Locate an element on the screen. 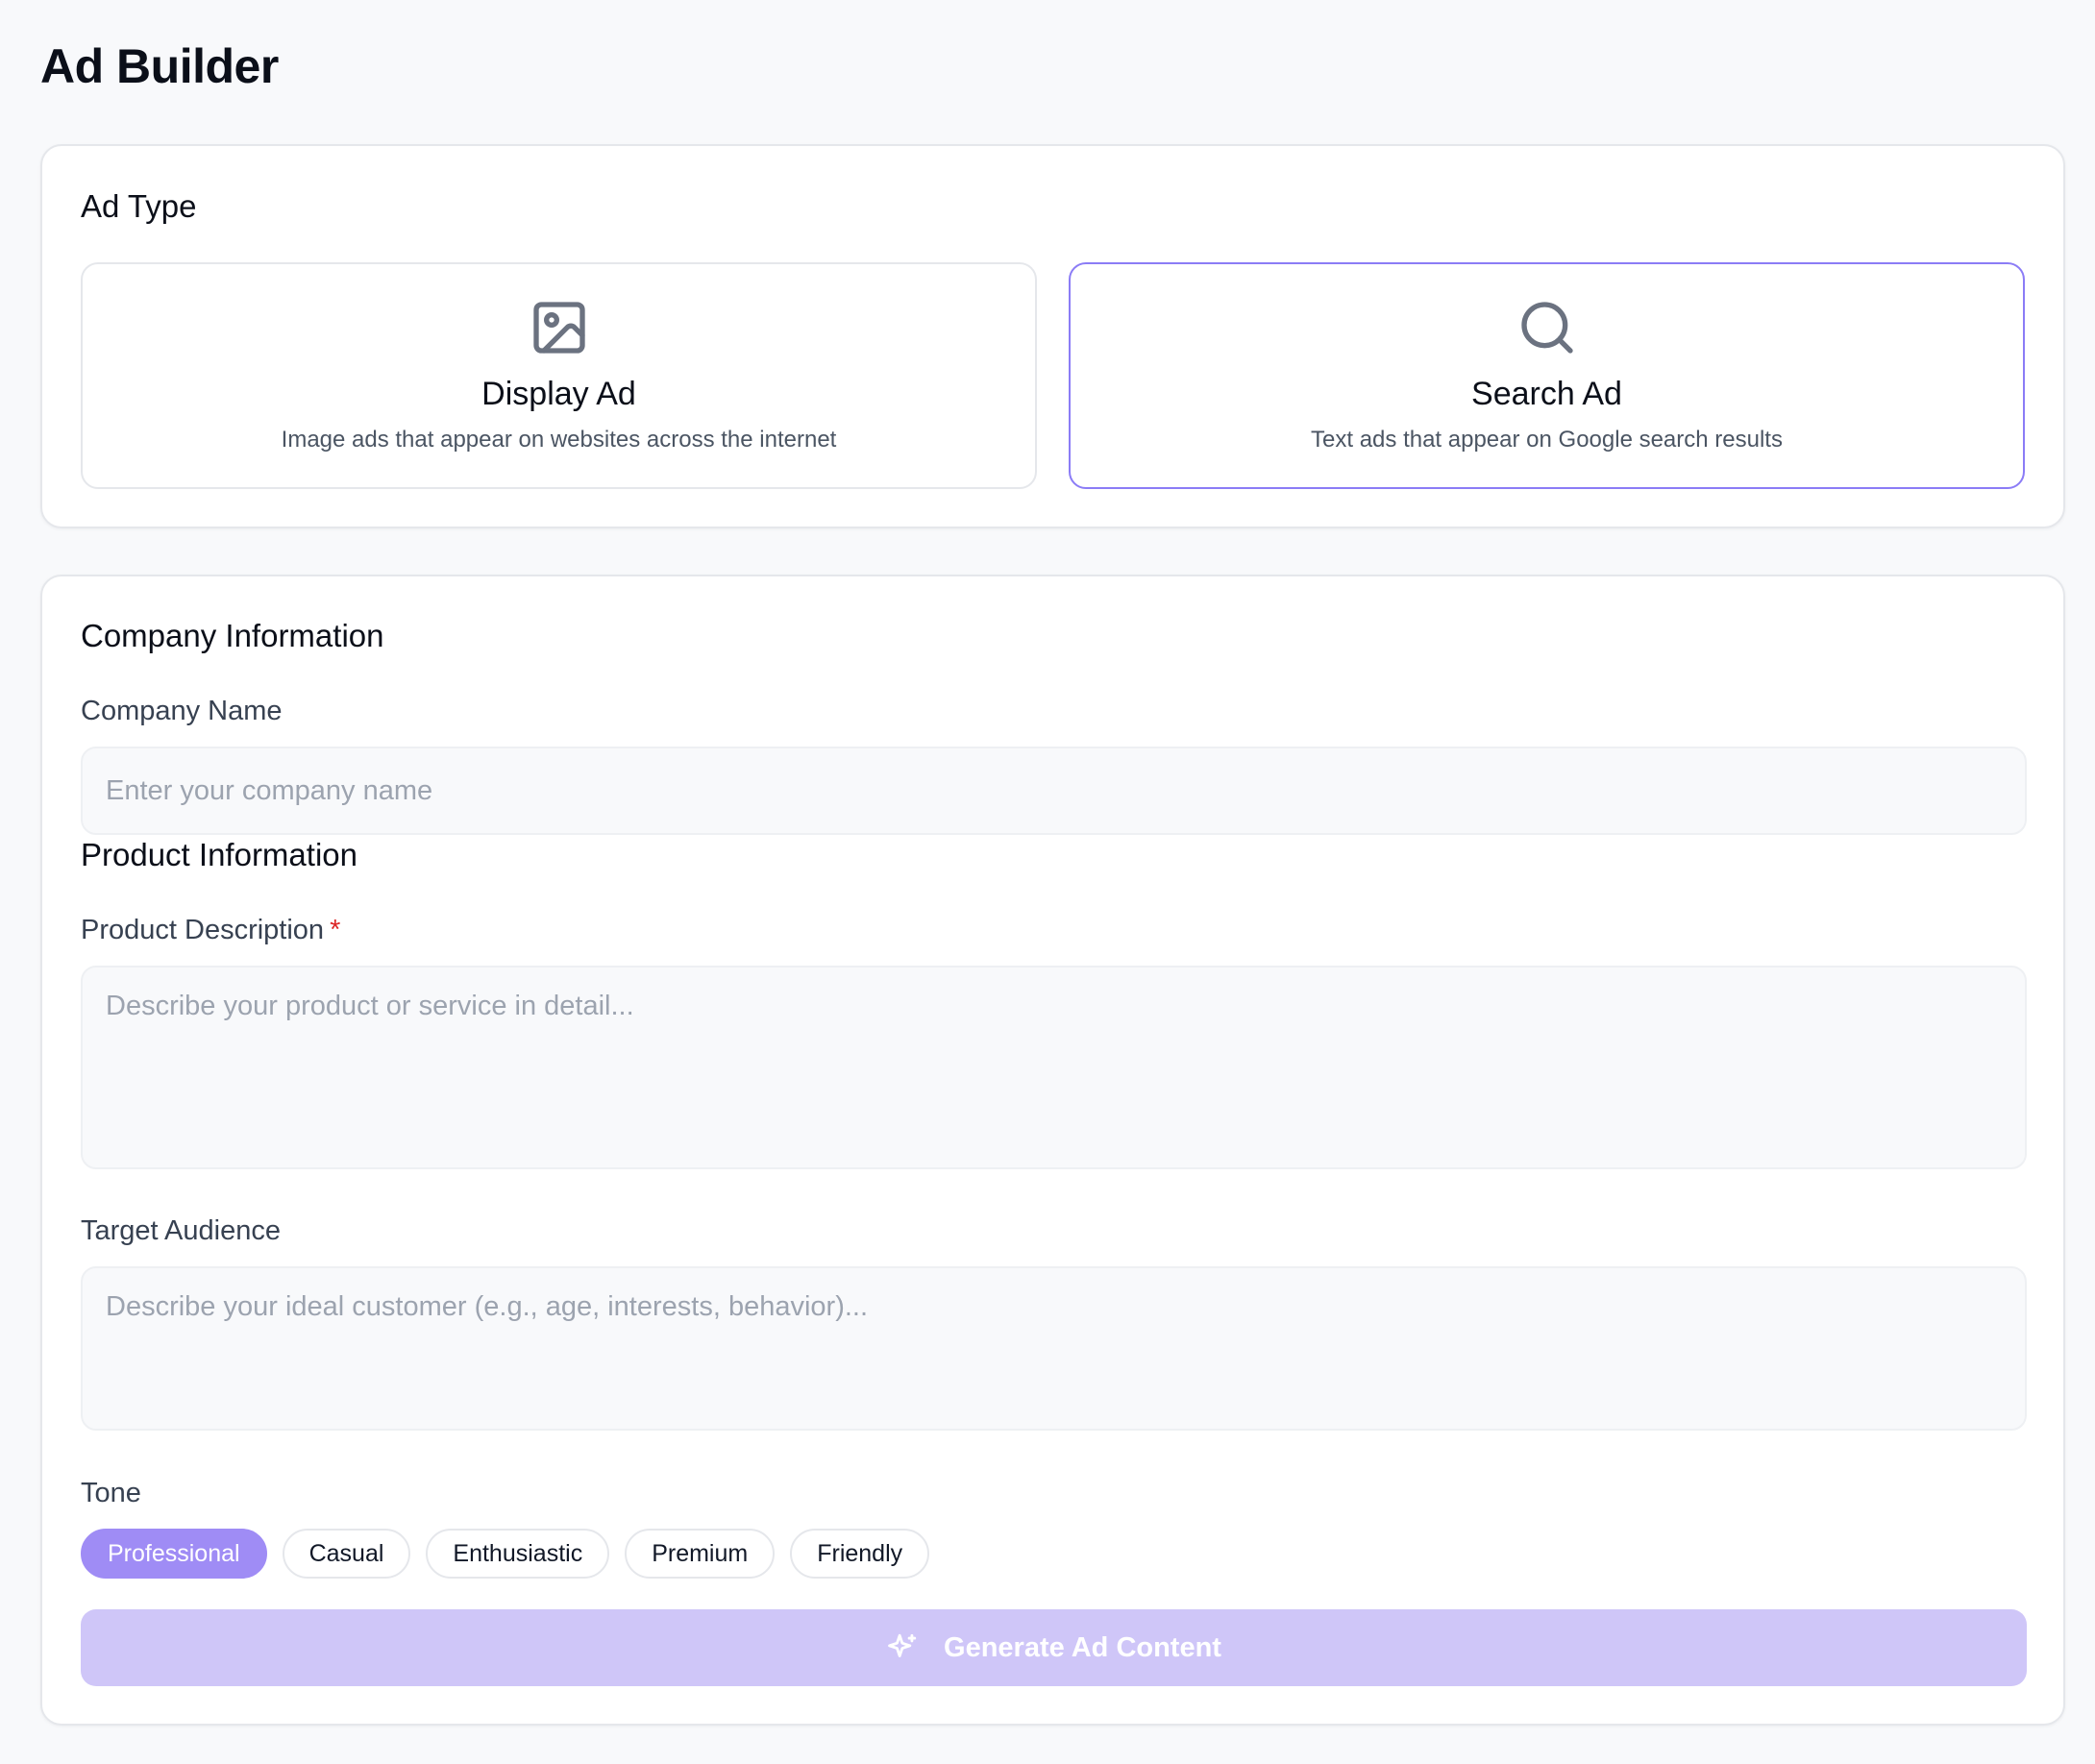 Image resolution: width=2095 pixels, height=1764 pixels. generate-ad-button: Generate Ad Content is located at coordinates (1054, 1648).